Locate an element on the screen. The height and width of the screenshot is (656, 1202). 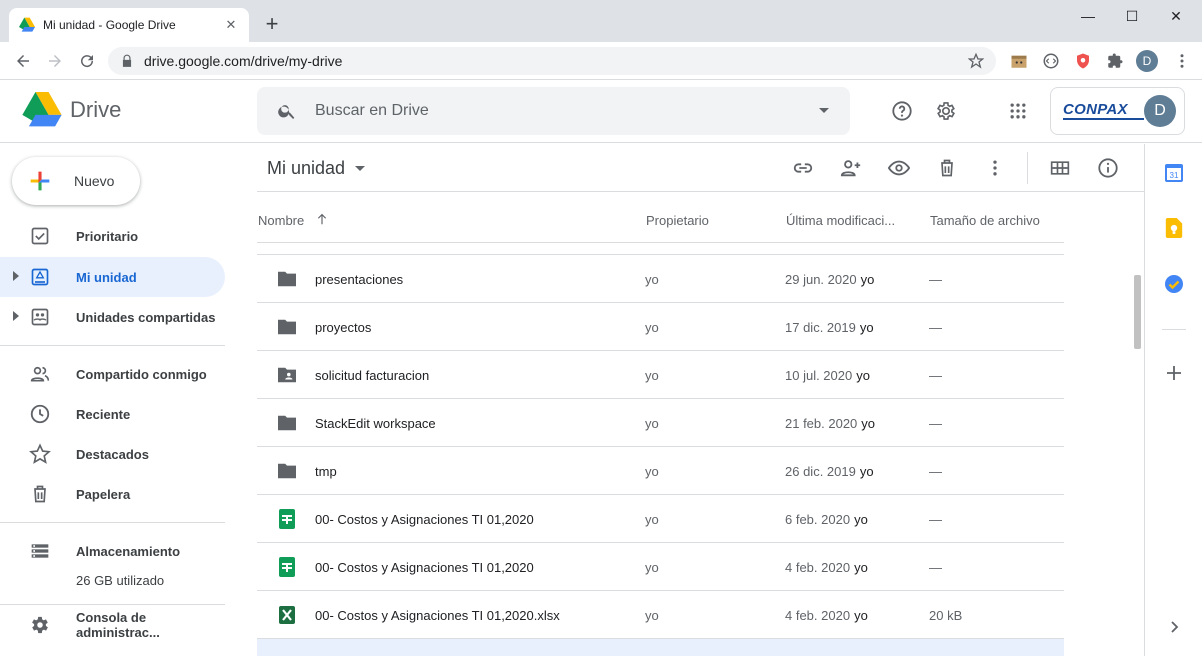
more-actions-button is located at coordinates (995, 168).